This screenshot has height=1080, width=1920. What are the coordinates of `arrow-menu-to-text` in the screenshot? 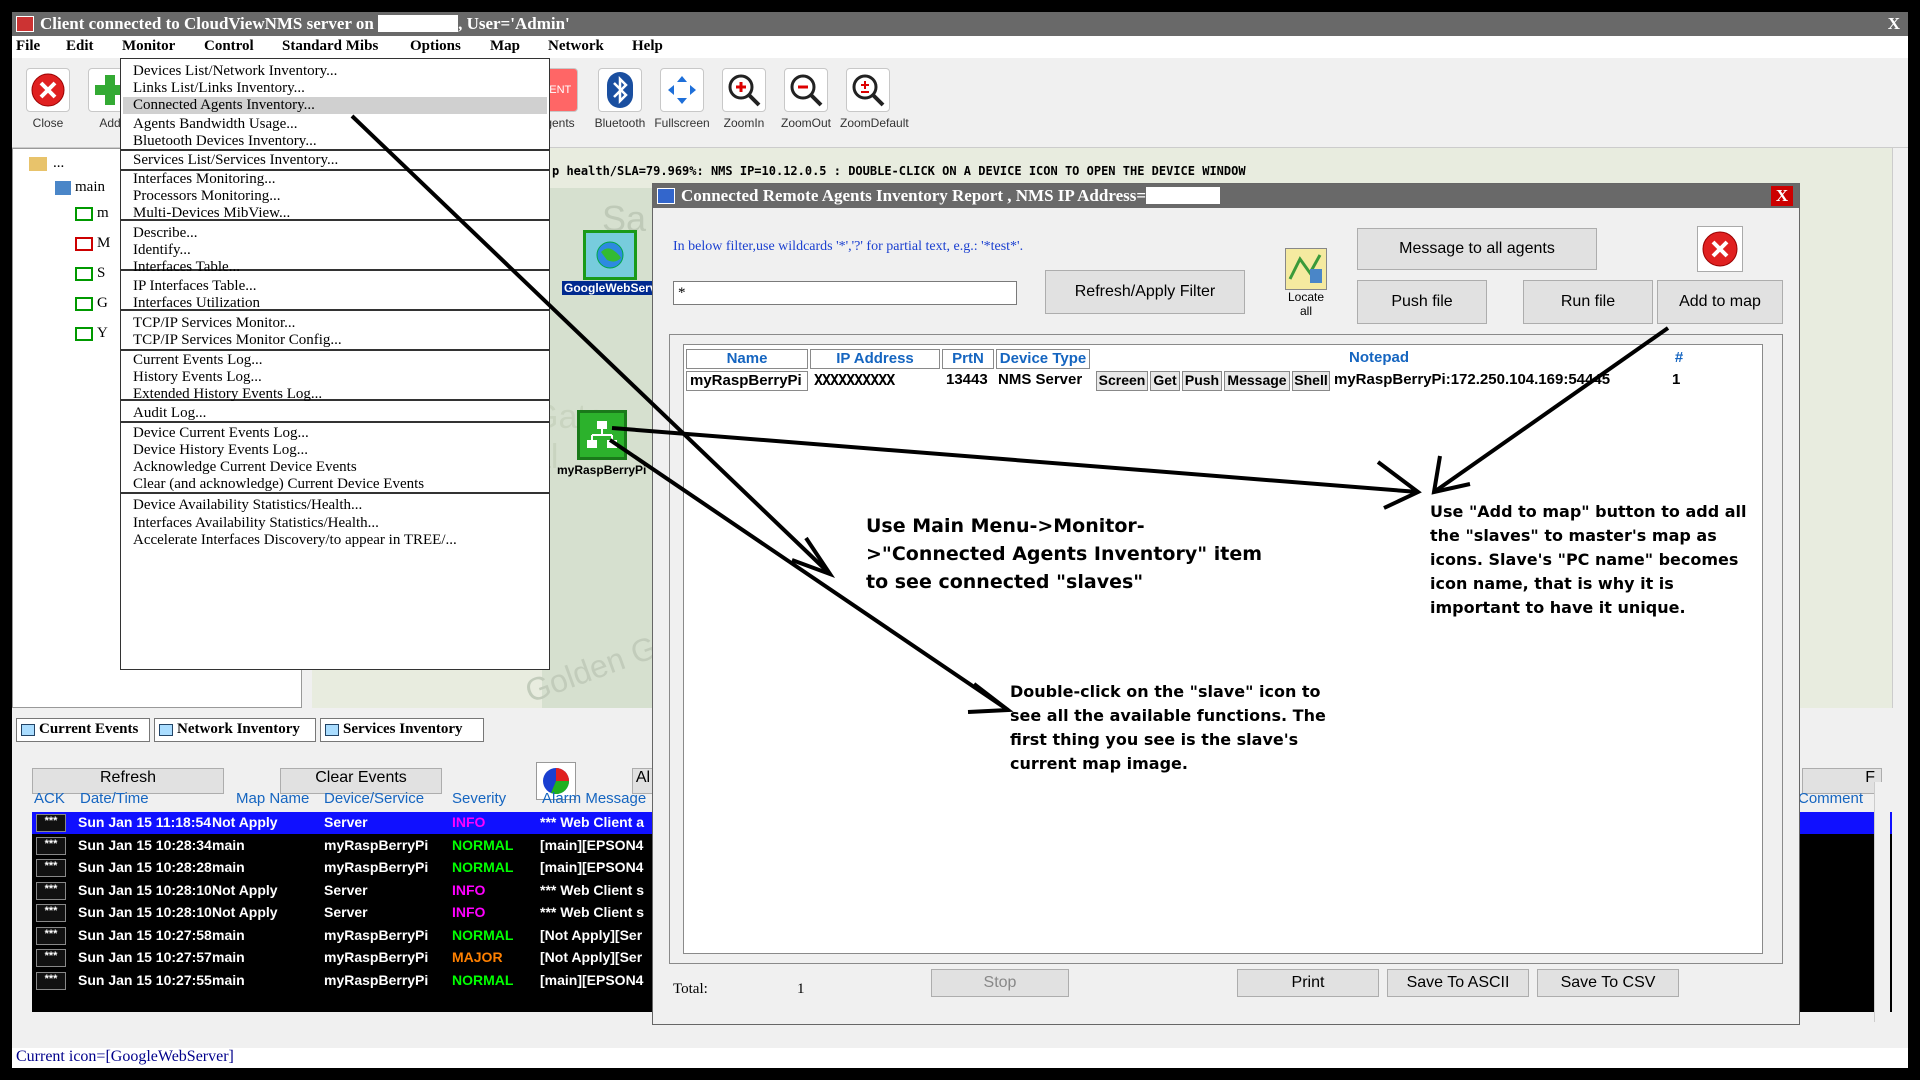 It's located at (591, 345).